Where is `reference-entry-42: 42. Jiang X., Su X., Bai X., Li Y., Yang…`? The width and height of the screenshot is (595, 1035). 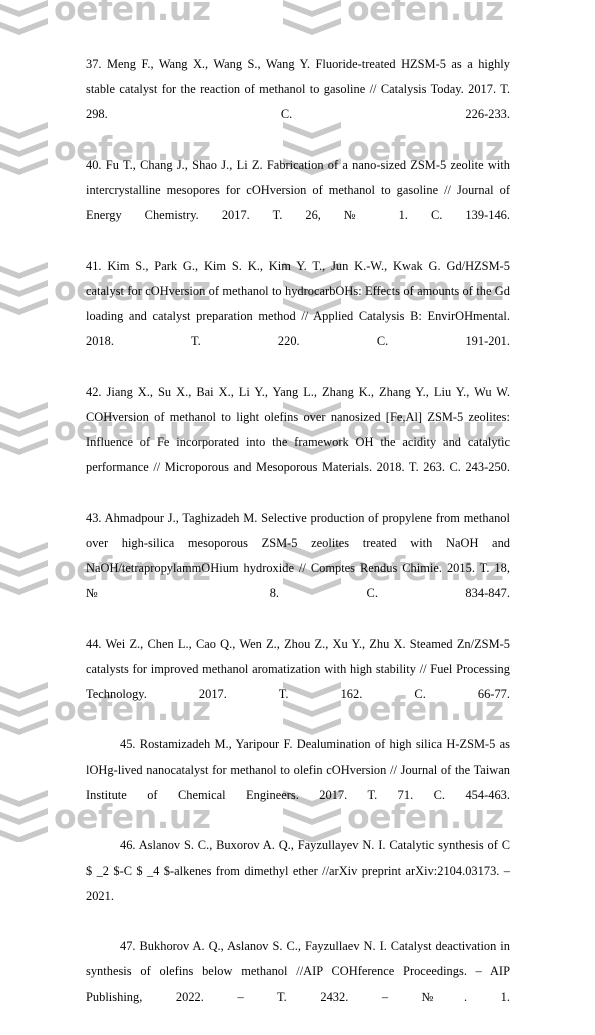
reference-entry-42: 42. Jiang X., Su X., Bai X., Li Y., Yang… is located at coordinates (298, 429).